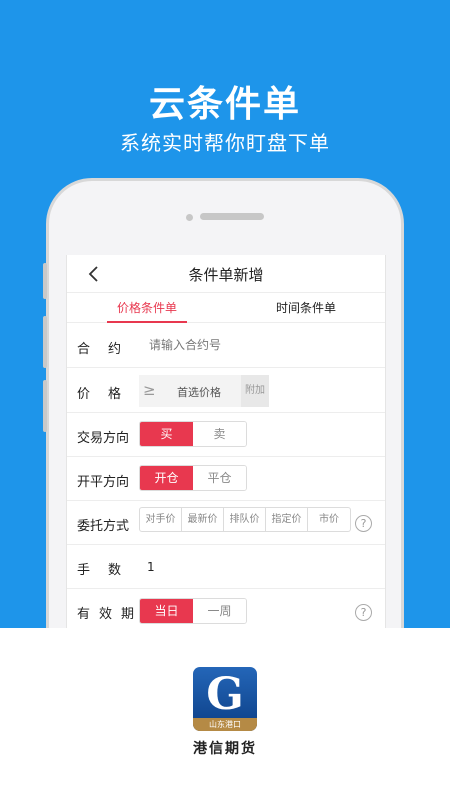 The height and width of the screenshot is (800, 450). I want to click on open-close-toggle: 开仓 平仓, so click(193, 478).